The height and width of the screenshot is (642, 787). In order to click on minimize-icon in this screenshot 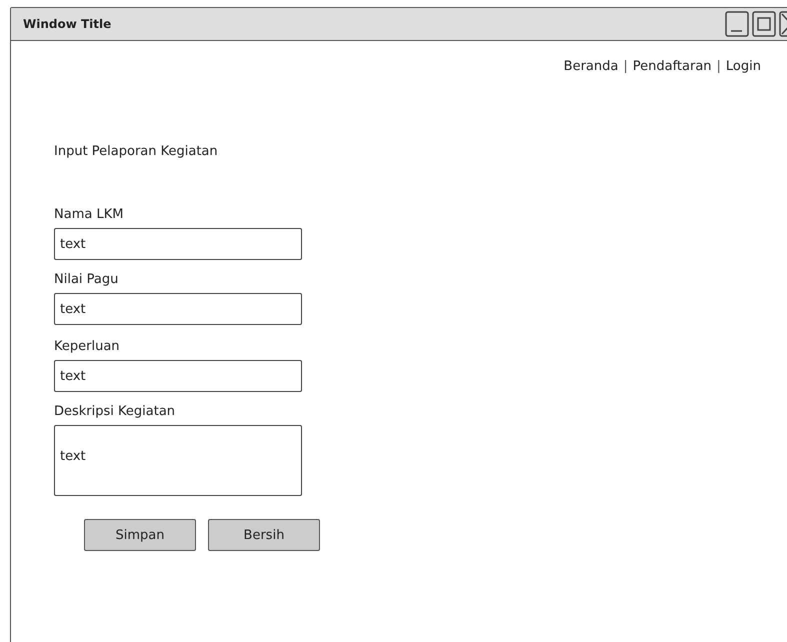, I will do `click(737, 24)`.